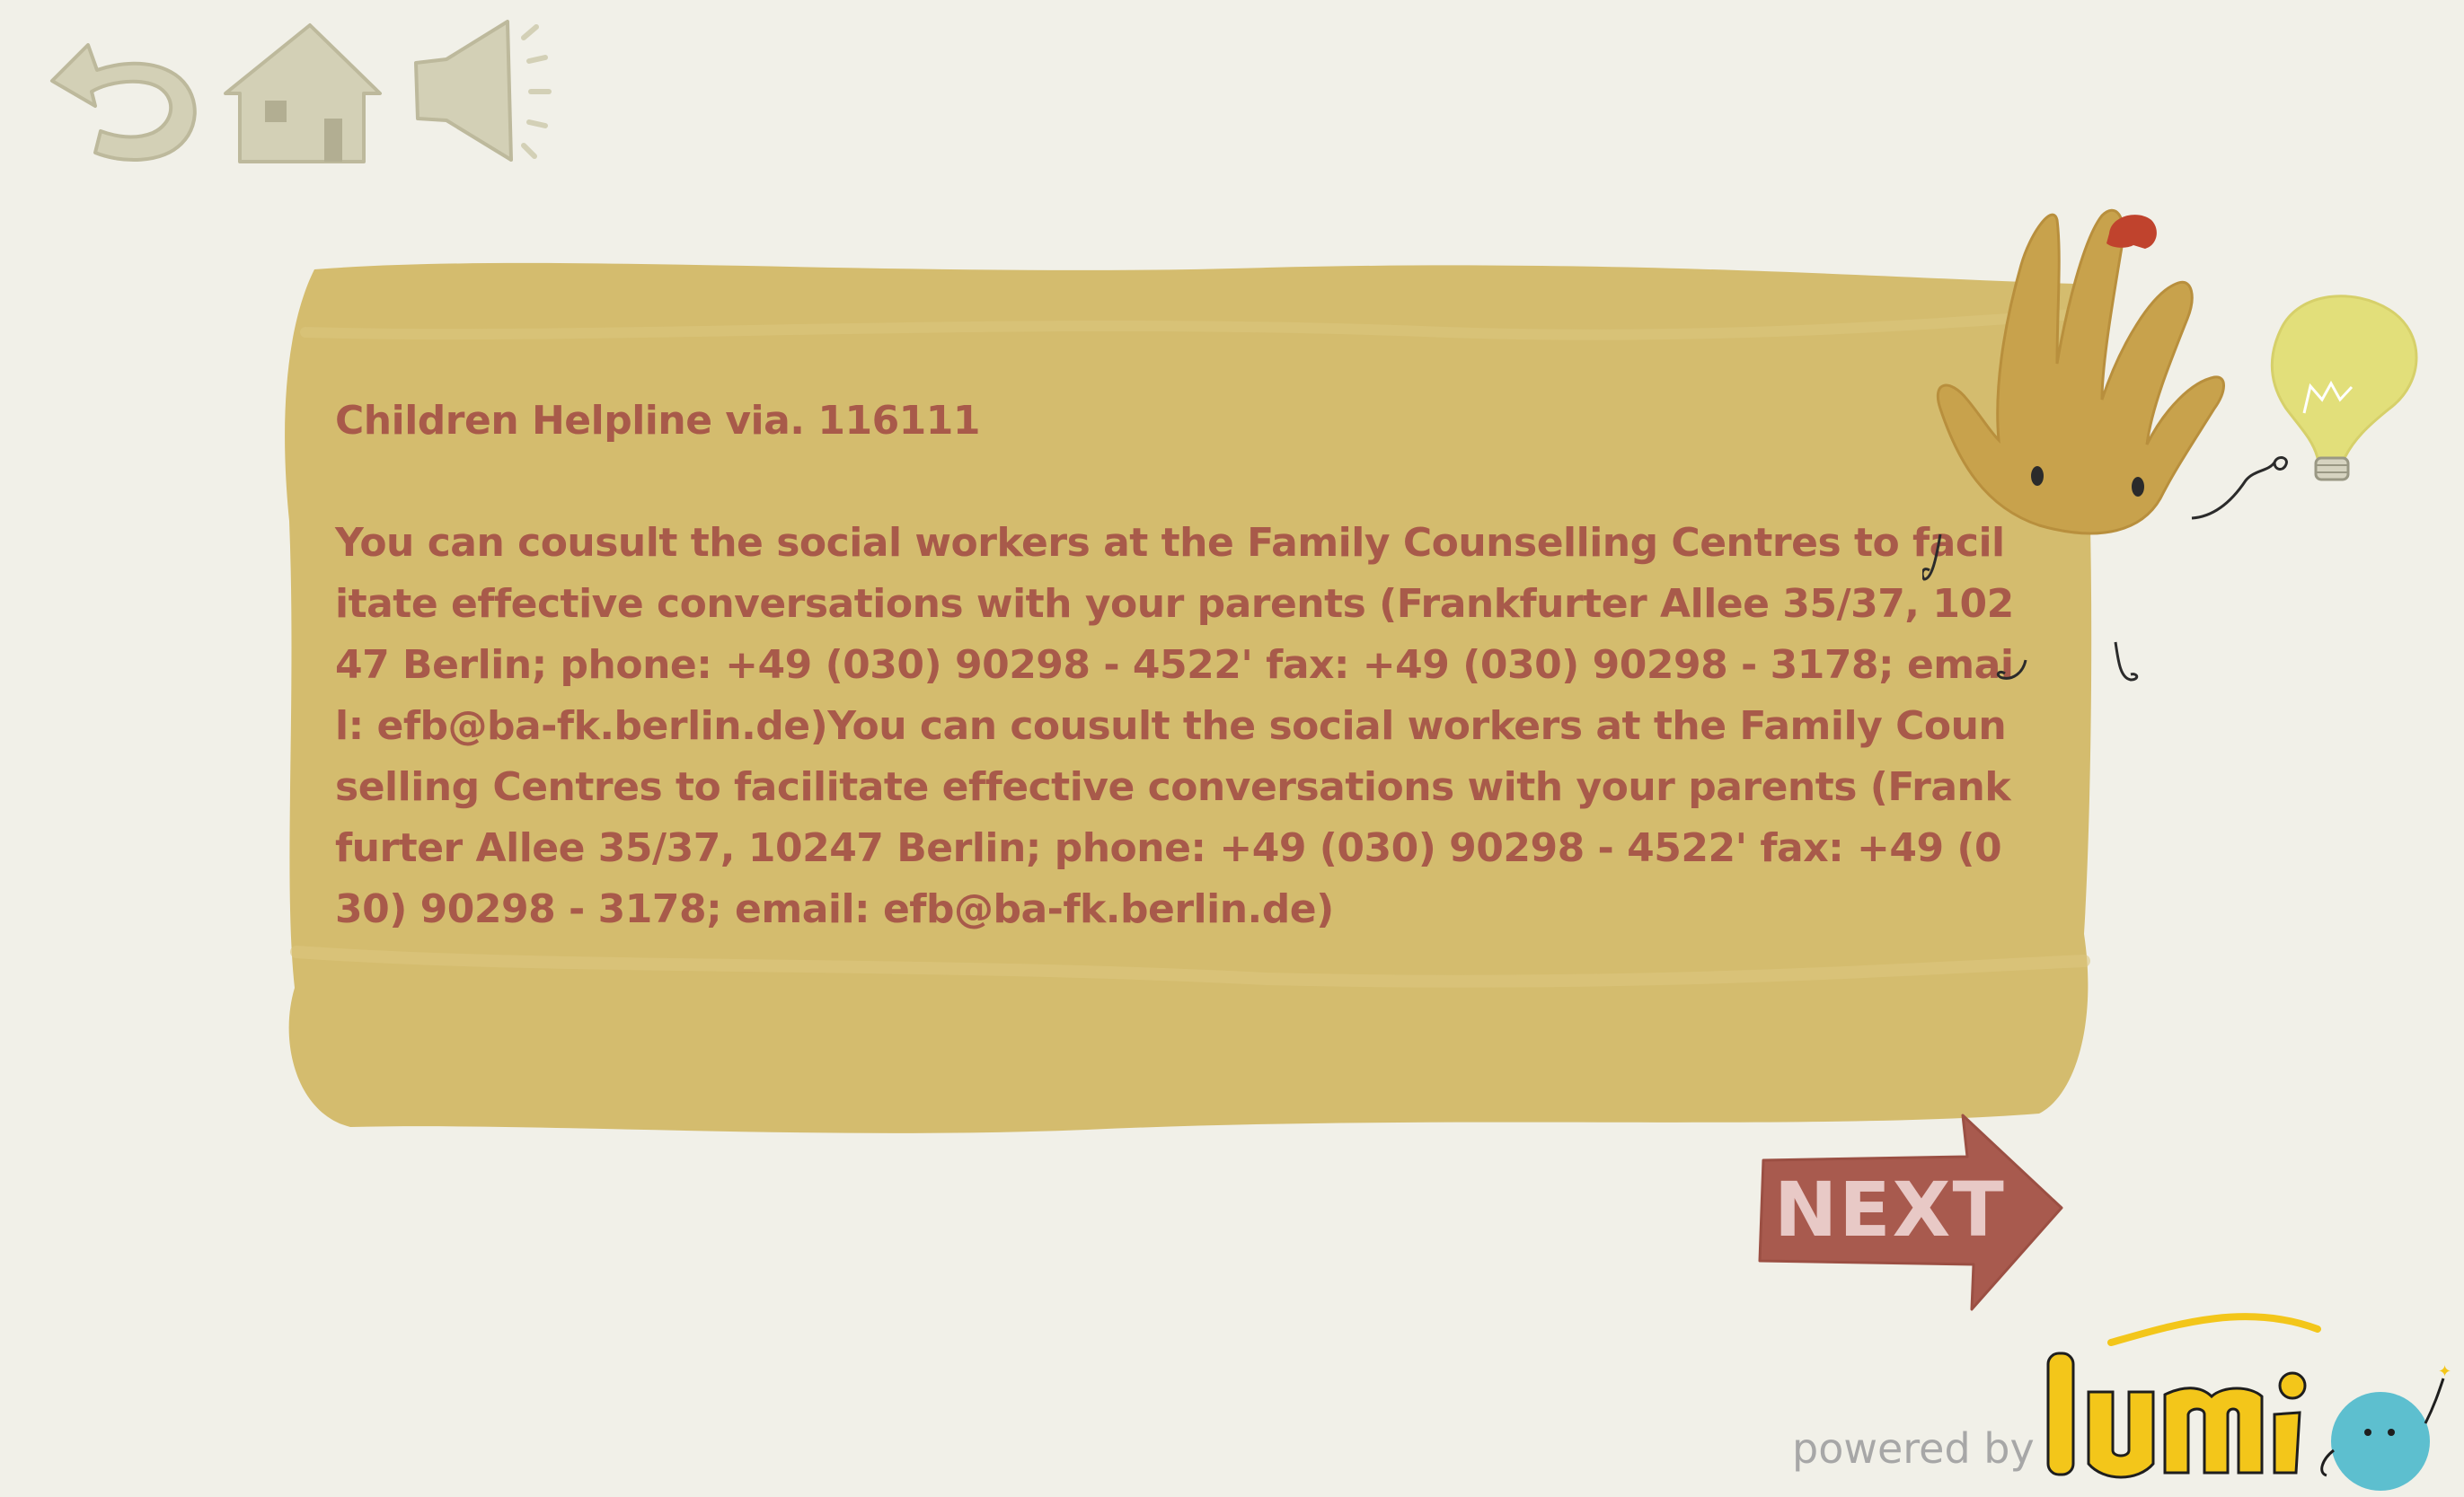 Image resolution: width=2464 pixels, height=1497 pixels. What do you see at coordinates (487, 90) in the screenshot?
I see `speaker-icon` at bounding box center [487, 90].